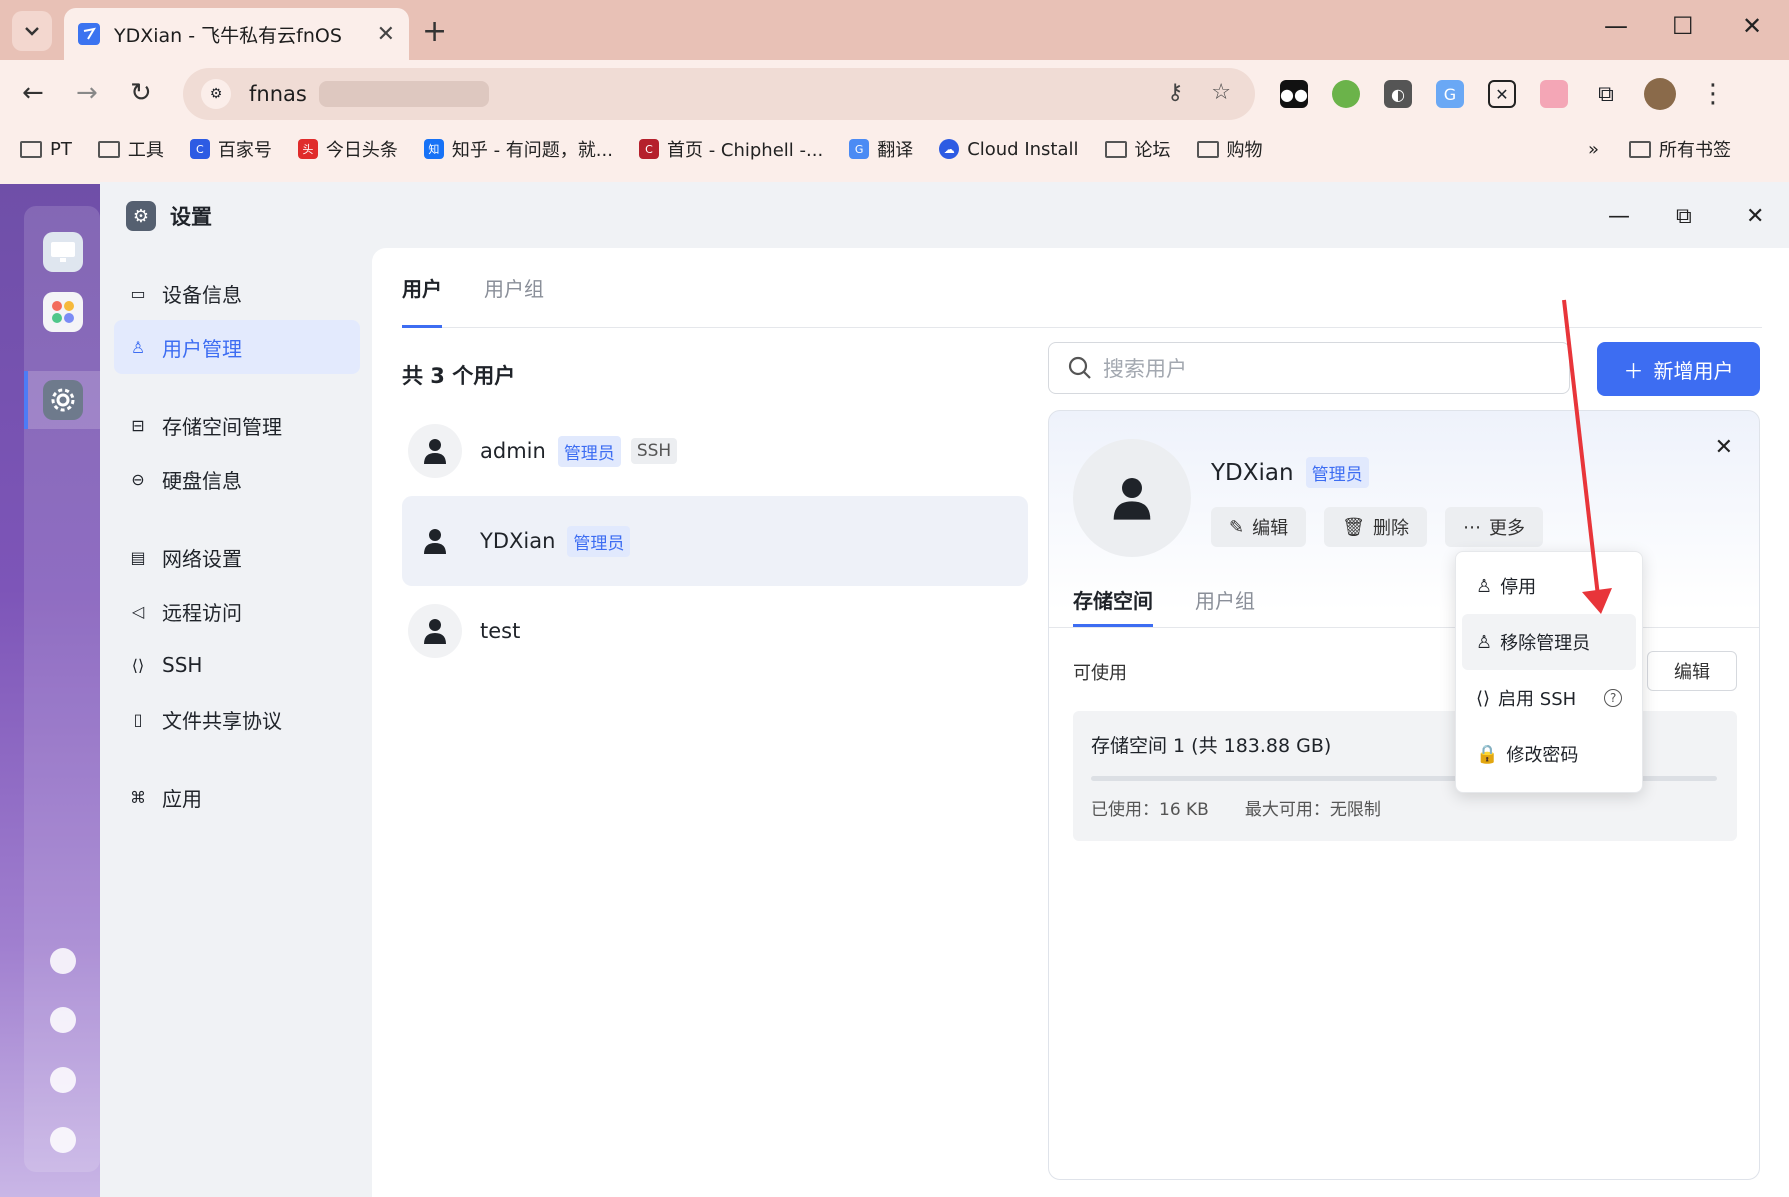 The height and width of the screenshot is (1197, 1789). I want to click on tab-search-button, so click(32, 31).